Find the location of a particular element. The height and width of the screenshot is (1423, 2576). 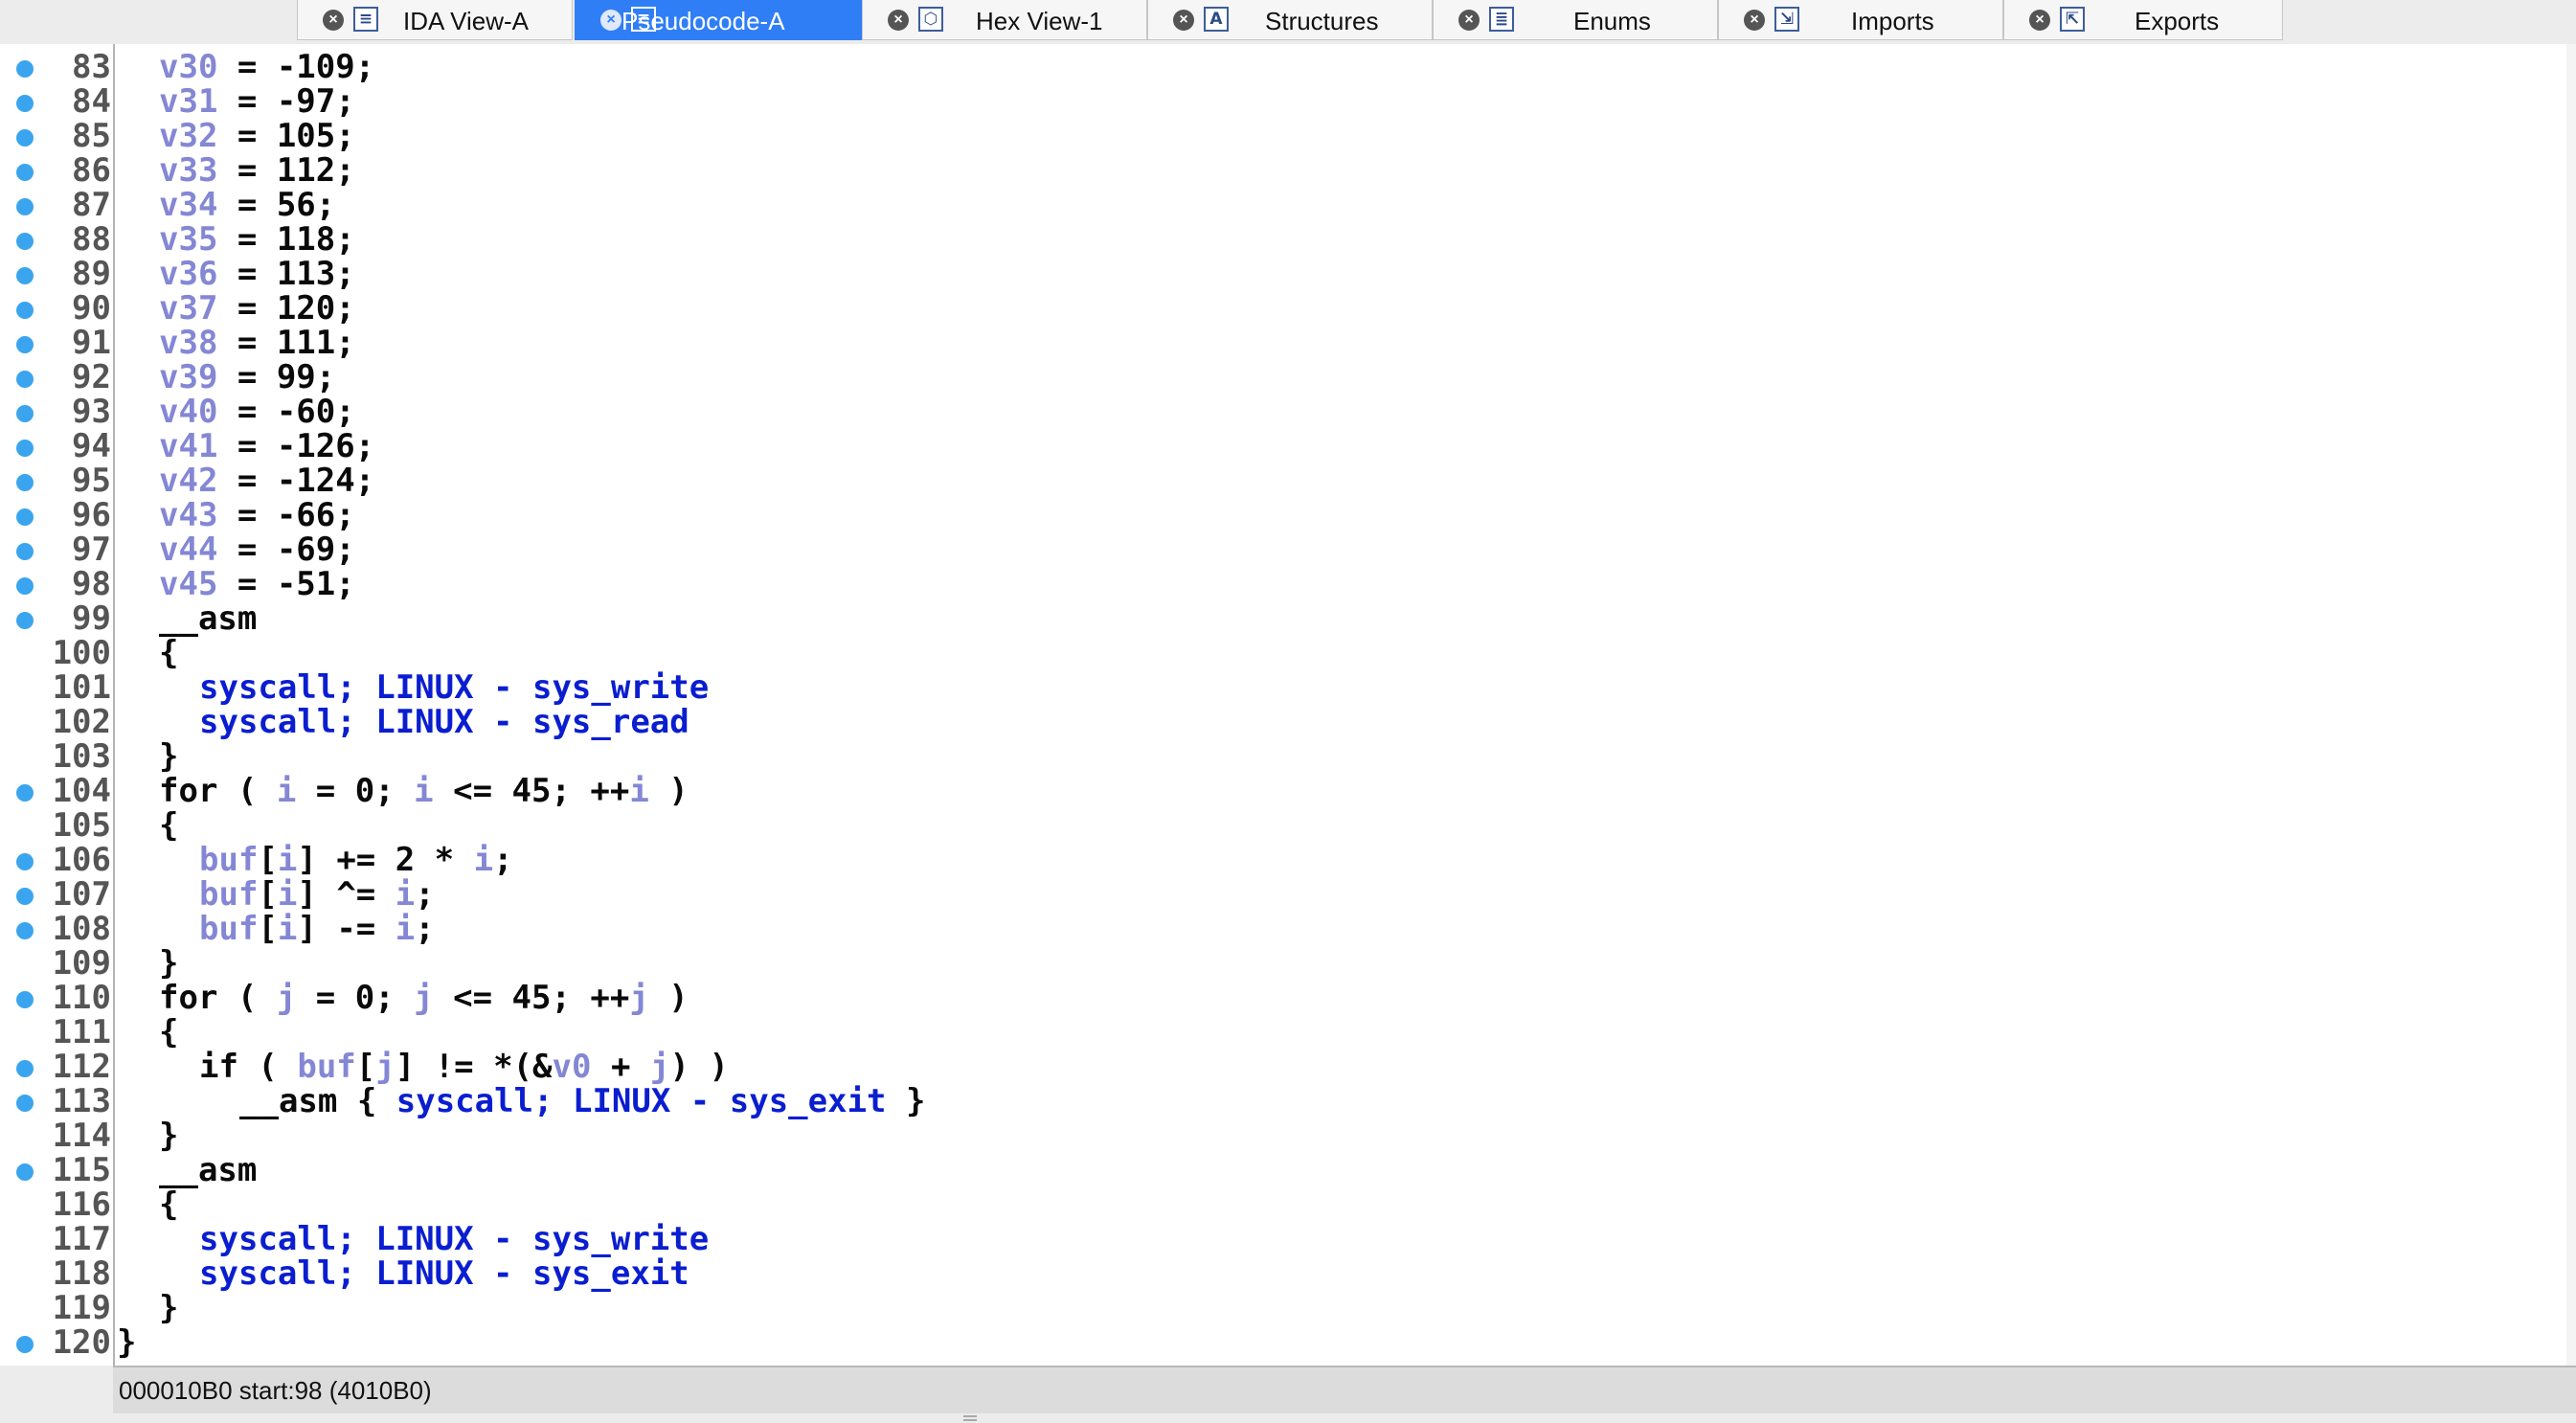

variable-token: v38 is located at coordinates (188, 343).